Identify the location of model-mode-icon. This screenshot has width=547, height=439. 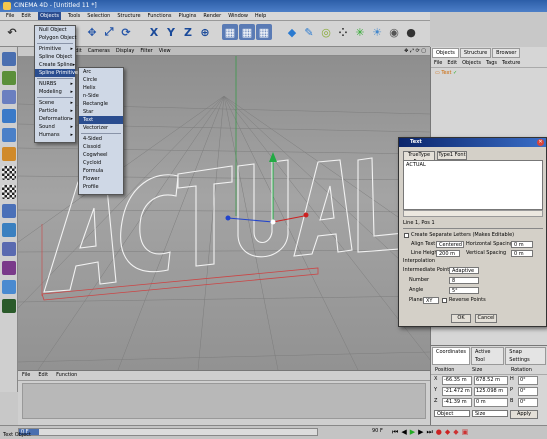
(9, 59).